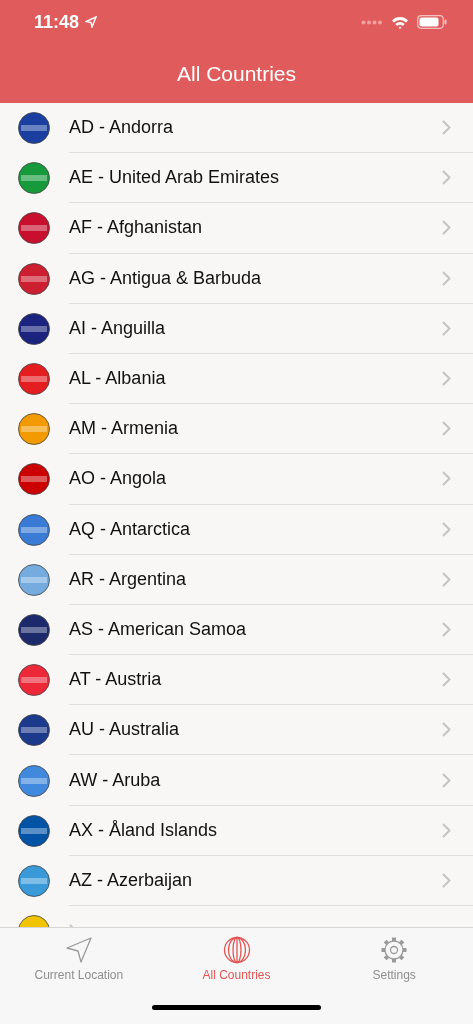 The image size is (473, 1024). Describe the element at coordinates (57, 22) in the screenshot. I see `status-time: 11:48` at that location.